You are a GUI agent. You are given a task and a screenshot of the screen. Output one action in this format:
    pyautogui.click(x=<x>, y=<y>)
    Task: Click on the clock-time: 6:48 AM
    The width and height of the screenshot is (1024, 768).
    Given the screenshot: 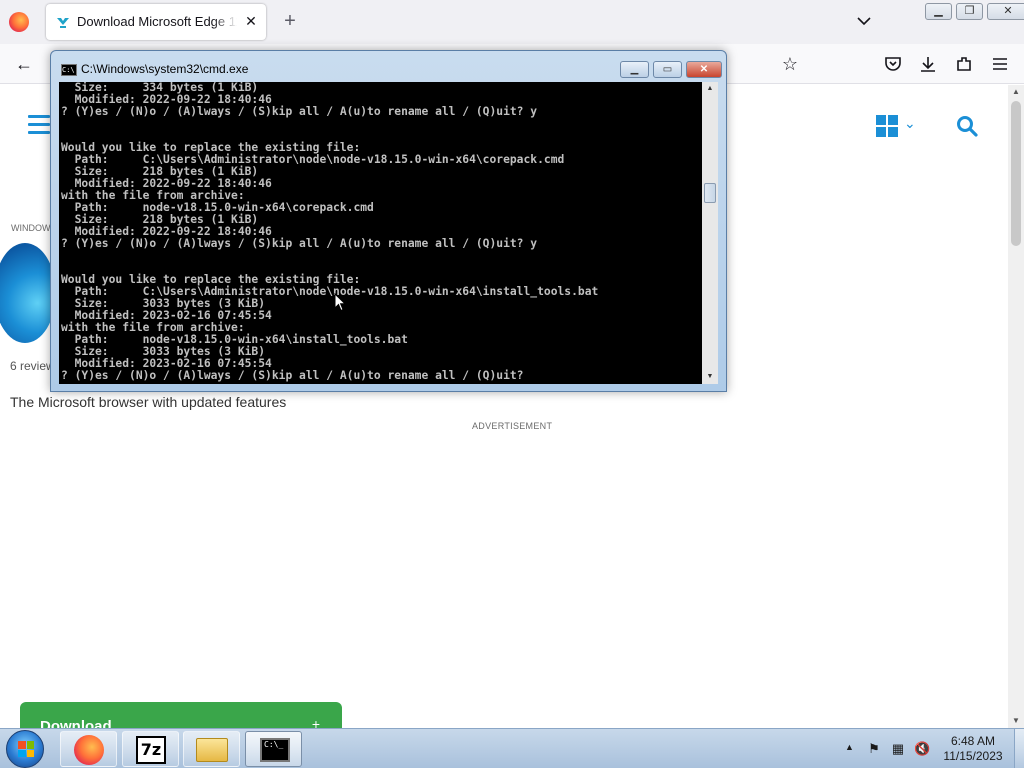 What is the action you would take?
    pyautogui.click(x=973, y=741)
    